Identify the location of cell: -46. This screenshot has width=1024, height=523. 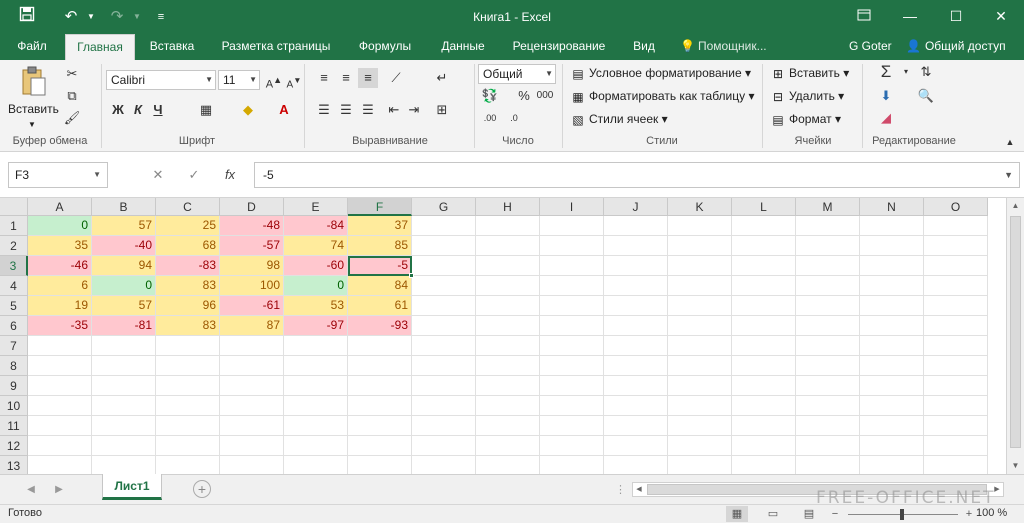
(60, 266).